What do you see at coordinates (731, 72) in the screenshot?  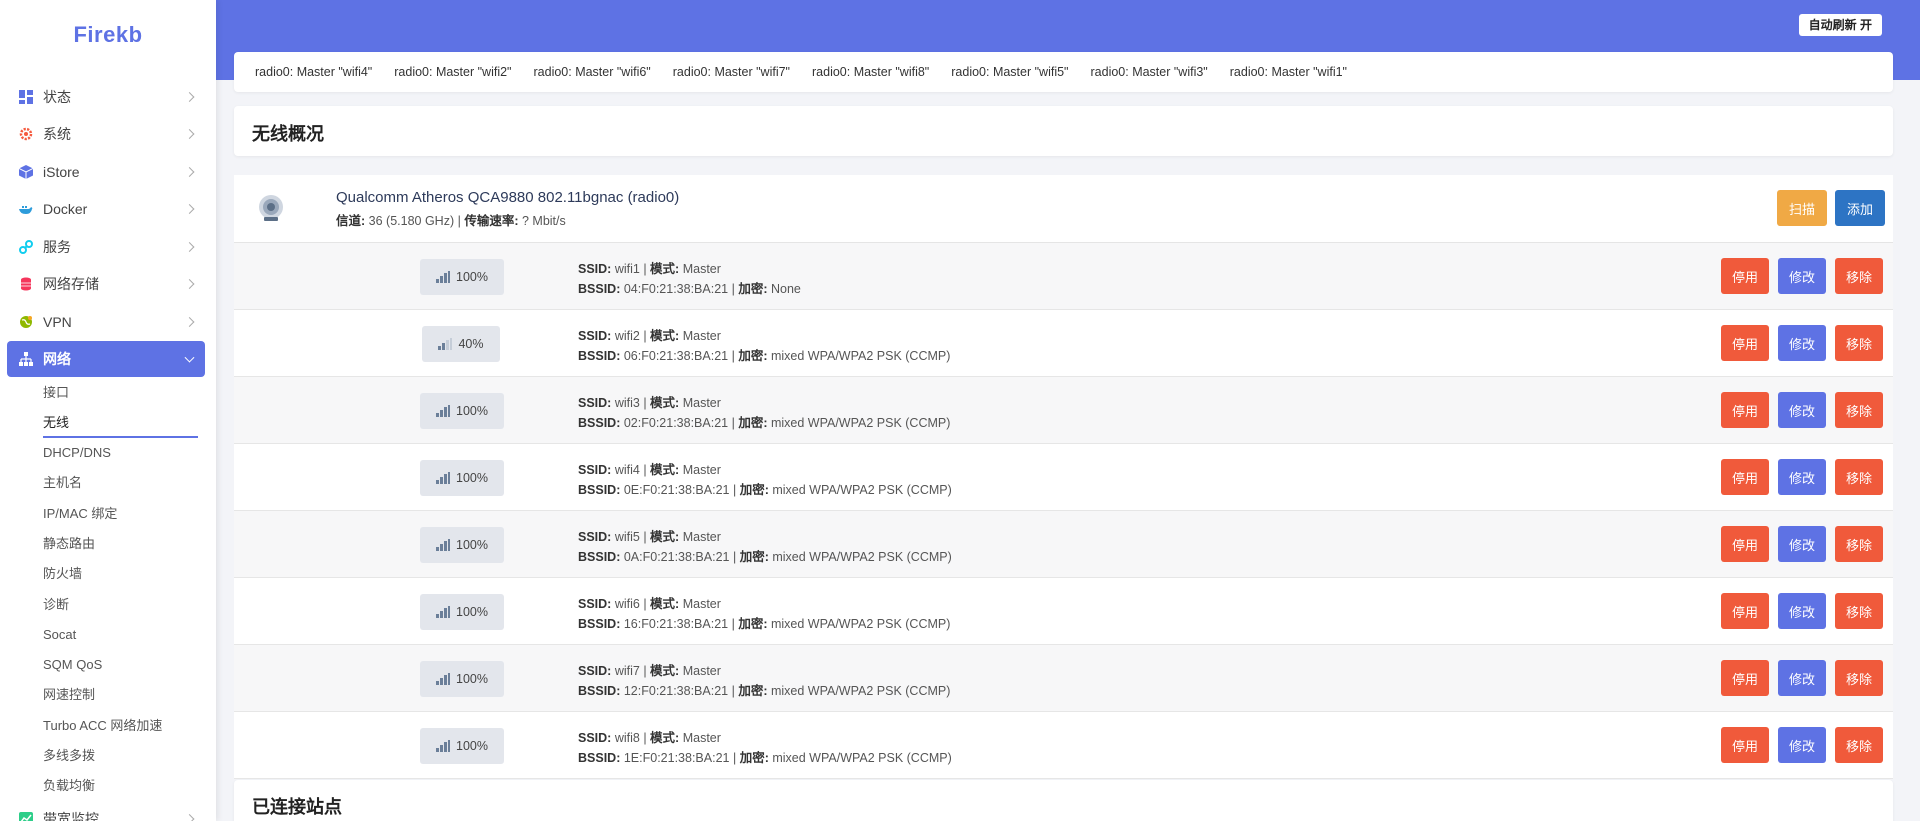 I see `tab-wifi7: radio0: Master "wifi7"` at bounding box center [731, 72].